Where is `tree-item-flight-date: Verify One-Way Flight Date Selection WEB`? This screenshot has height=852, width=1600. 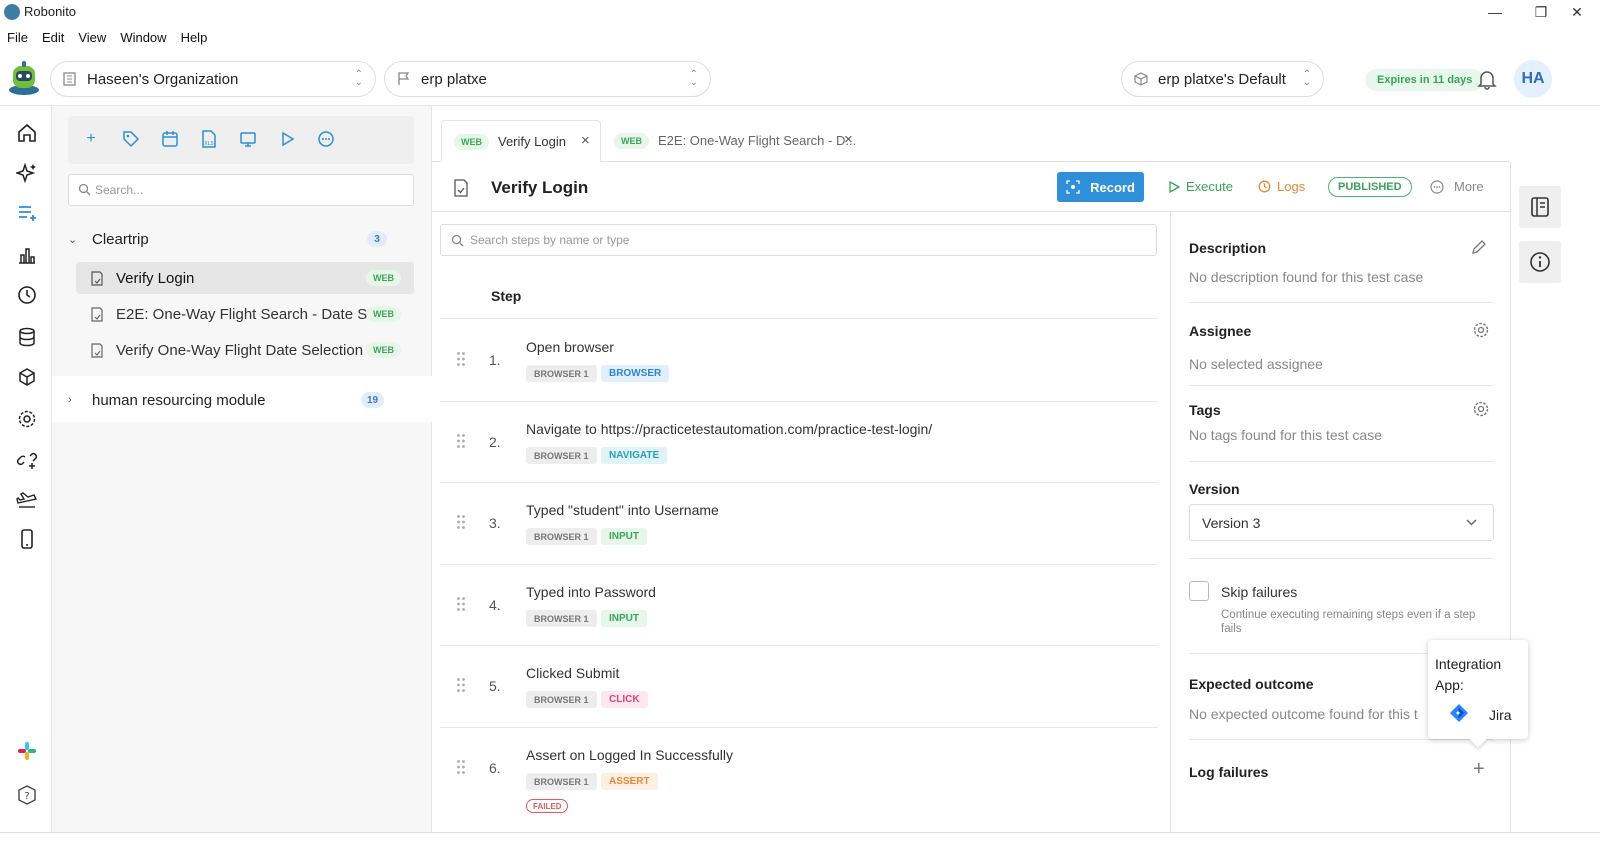
tree-item-flight-date: Verify One-Way Flight Date Selection WEB is located at coordinates (245, 350).